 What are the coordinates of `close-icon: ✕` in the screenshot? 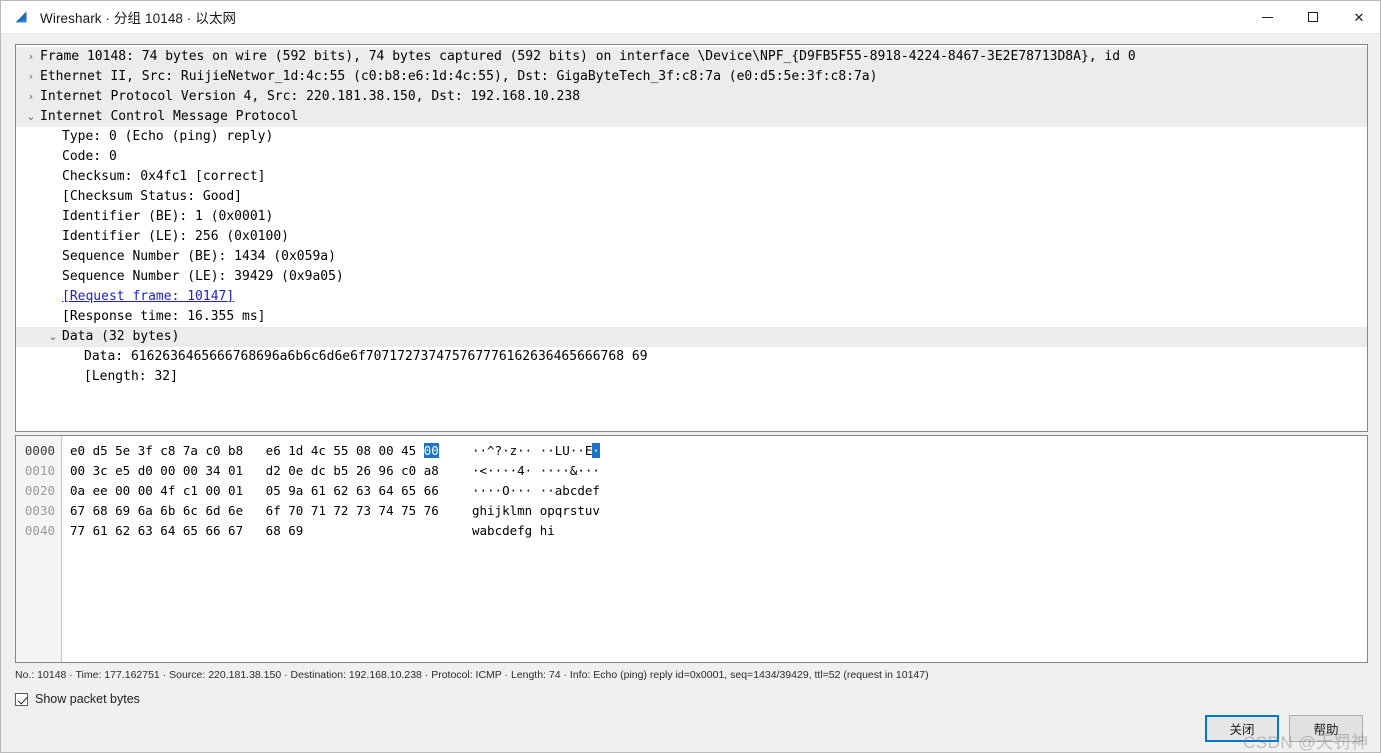 It's located at (1358, 17).